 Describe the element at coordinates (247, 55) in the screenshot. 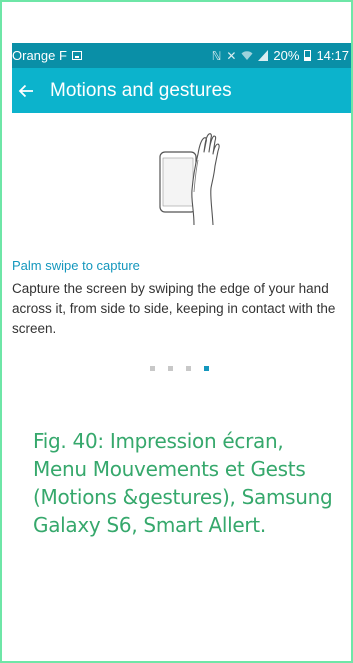

I see `wifi-icon` at that location.